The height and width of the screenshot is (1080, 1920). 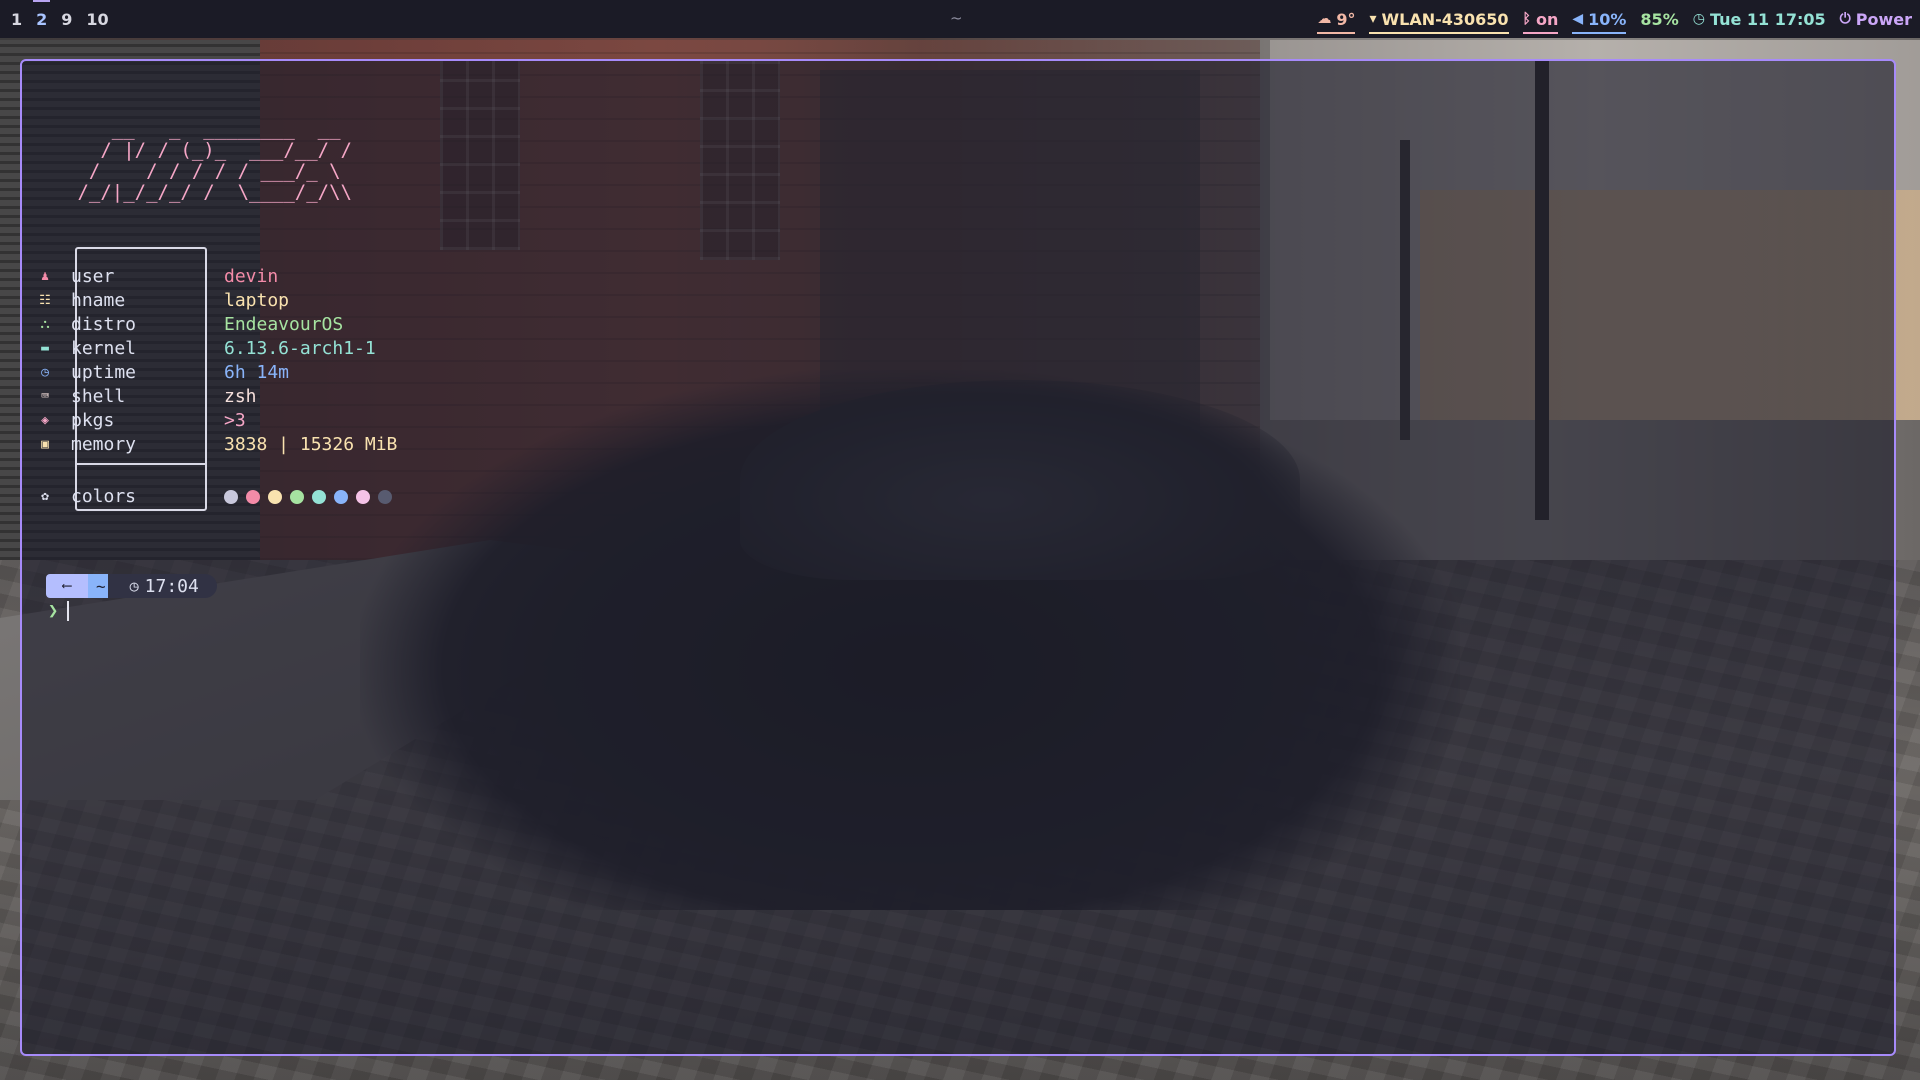 I want to click on volume-icon: ◀, so click(x=1578, y=19).